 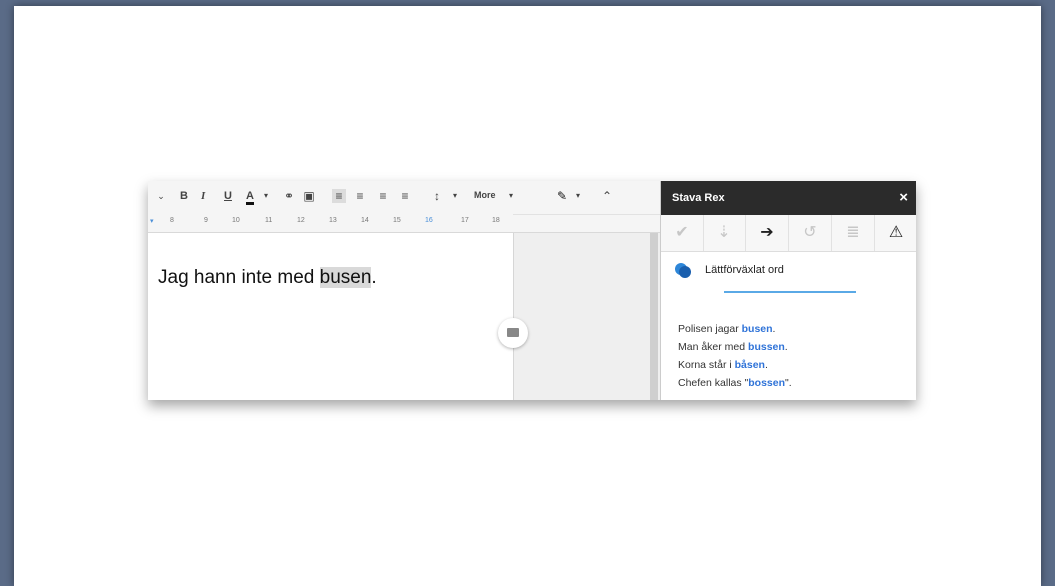 What do you see at coordinates (228, 196) in the screenshot?
I see `underline-button: U` at bounding box center [228, 196].